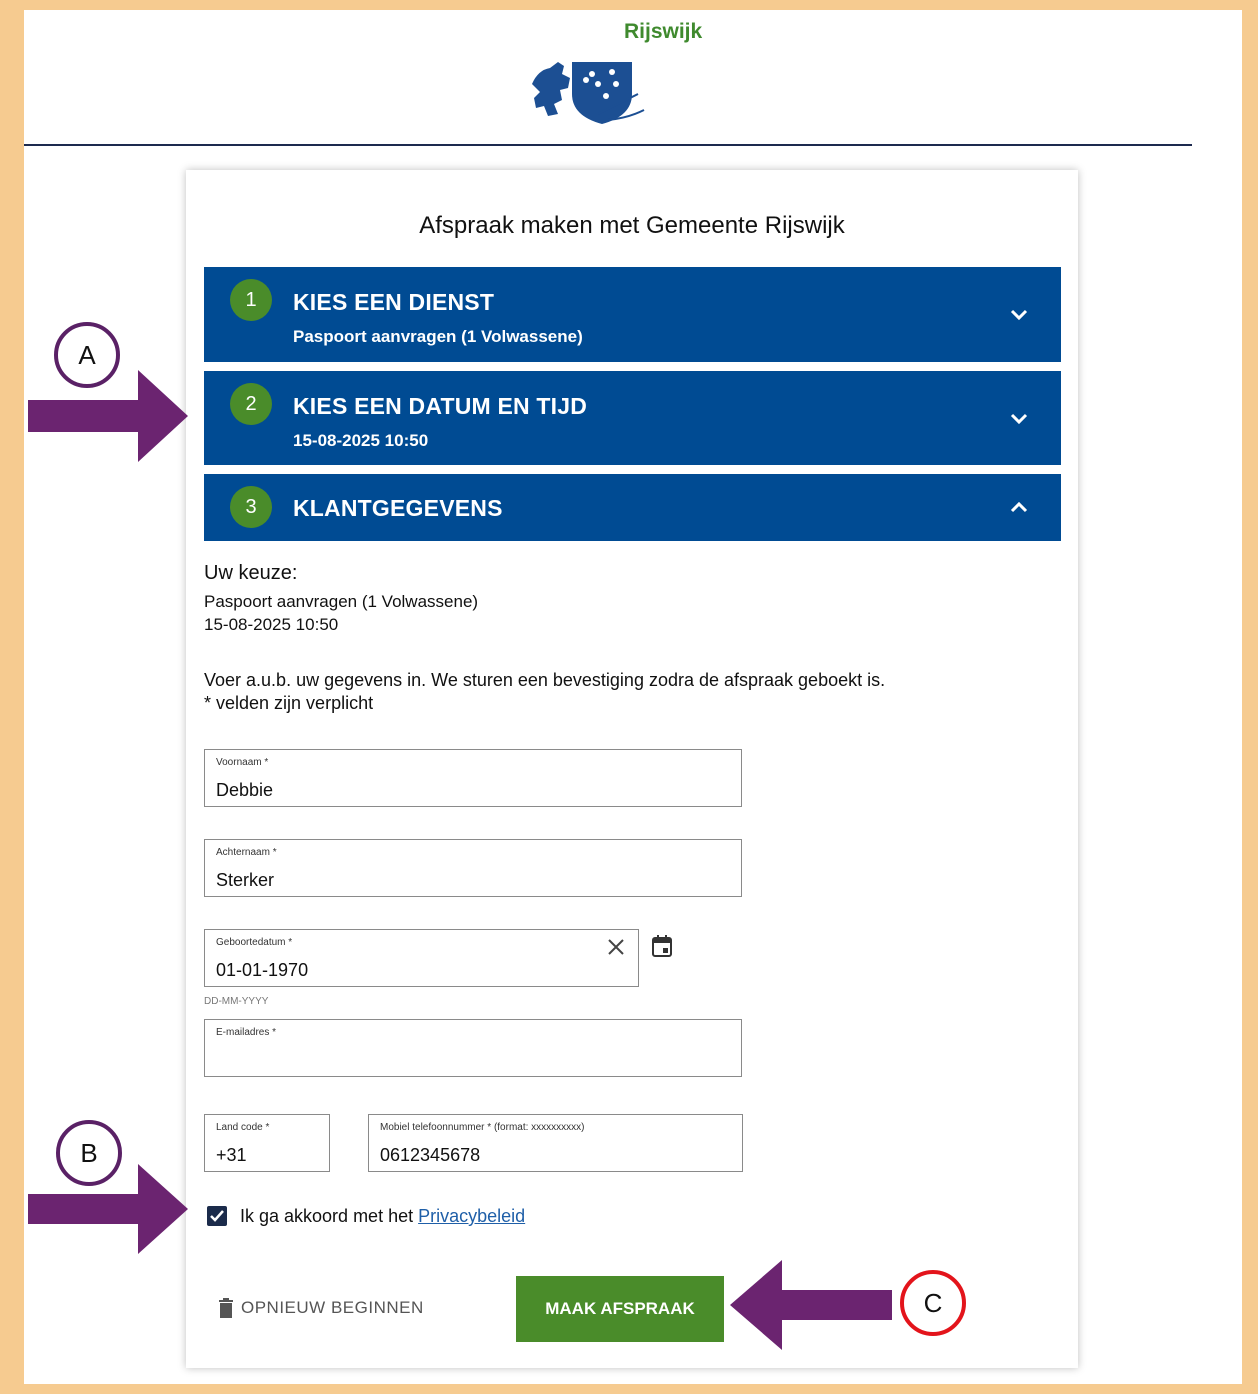 The width and height of the screenshot is (1258, 1394). I want to click on step-subtitle: Paspoort aanvragen (1 Volwassene), so click(438, 336).